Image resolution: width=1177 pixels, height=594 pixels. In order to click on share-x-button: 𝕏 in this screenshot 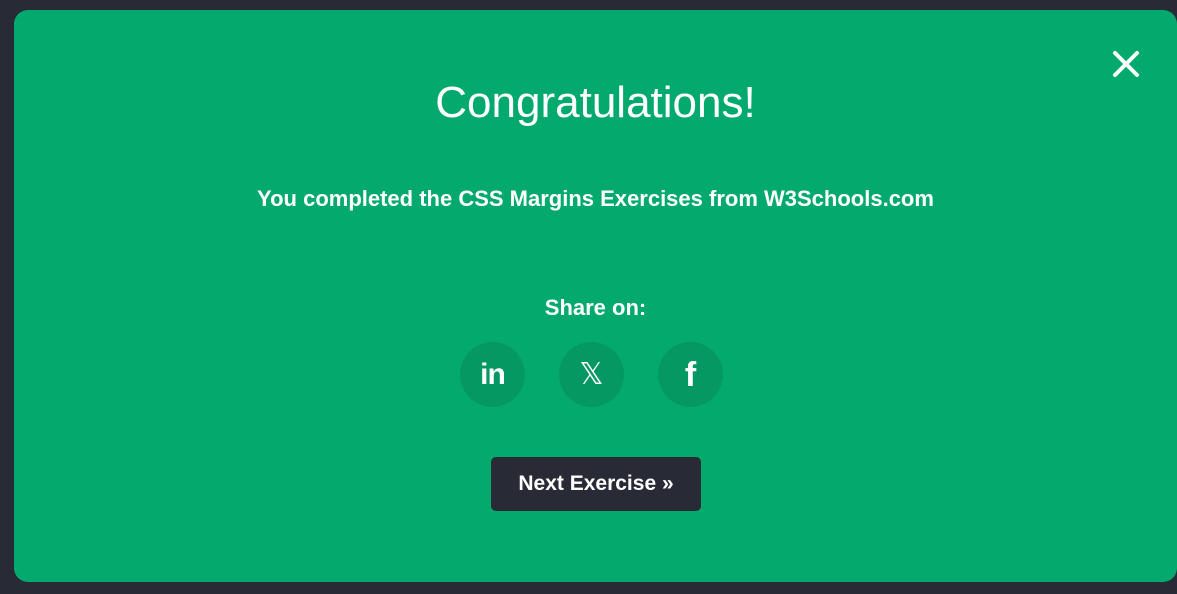, I will do `click(591, 374)`.